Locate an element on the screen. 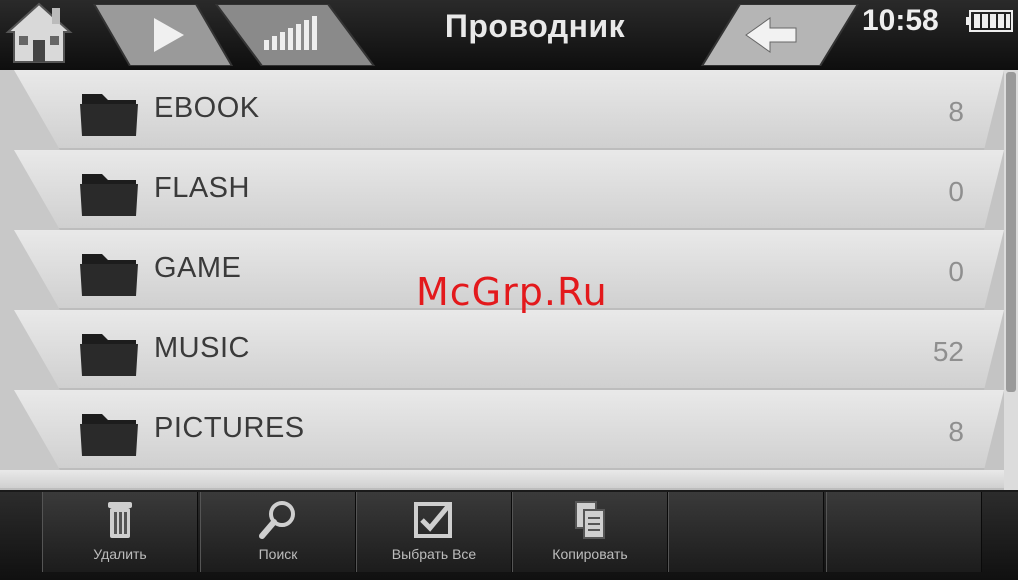 This screenshot has height=580, width=1018. page-title: Проводник is located at coordinates (535, 26).